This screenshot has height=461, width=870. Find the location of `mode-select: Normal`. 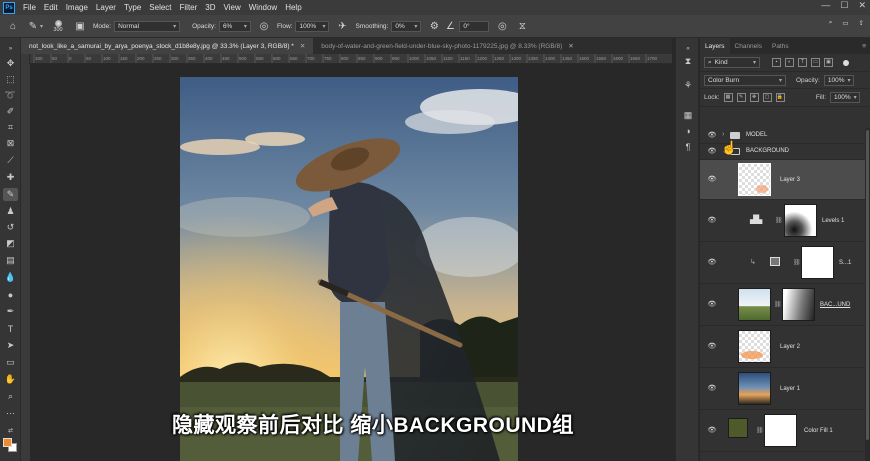

mode-select: Normal is located at coordinates (147, 26).